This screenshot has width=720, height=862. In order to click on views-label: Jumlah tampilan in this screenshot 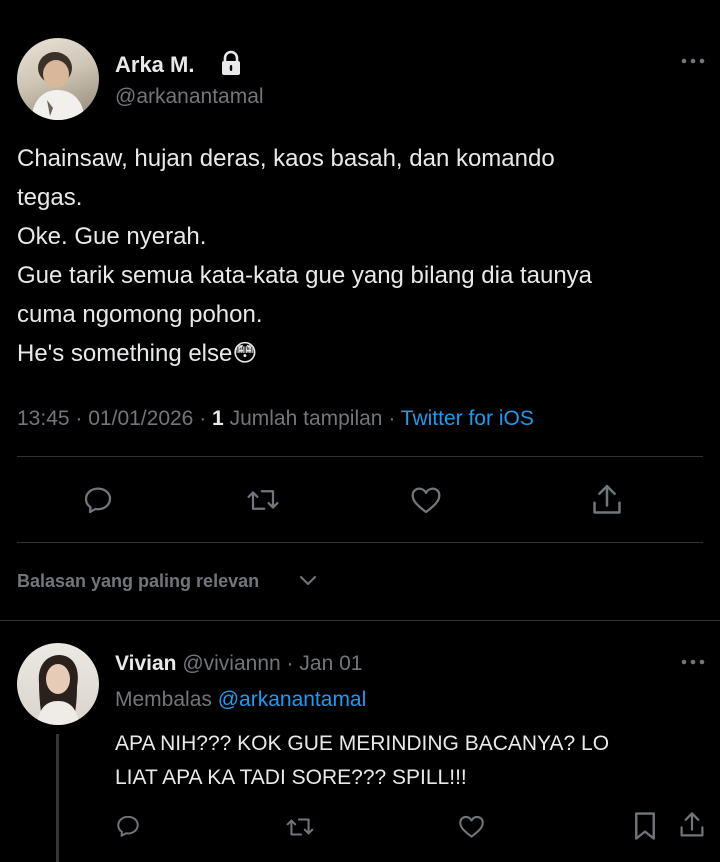, I will do `click(306, 418)`.